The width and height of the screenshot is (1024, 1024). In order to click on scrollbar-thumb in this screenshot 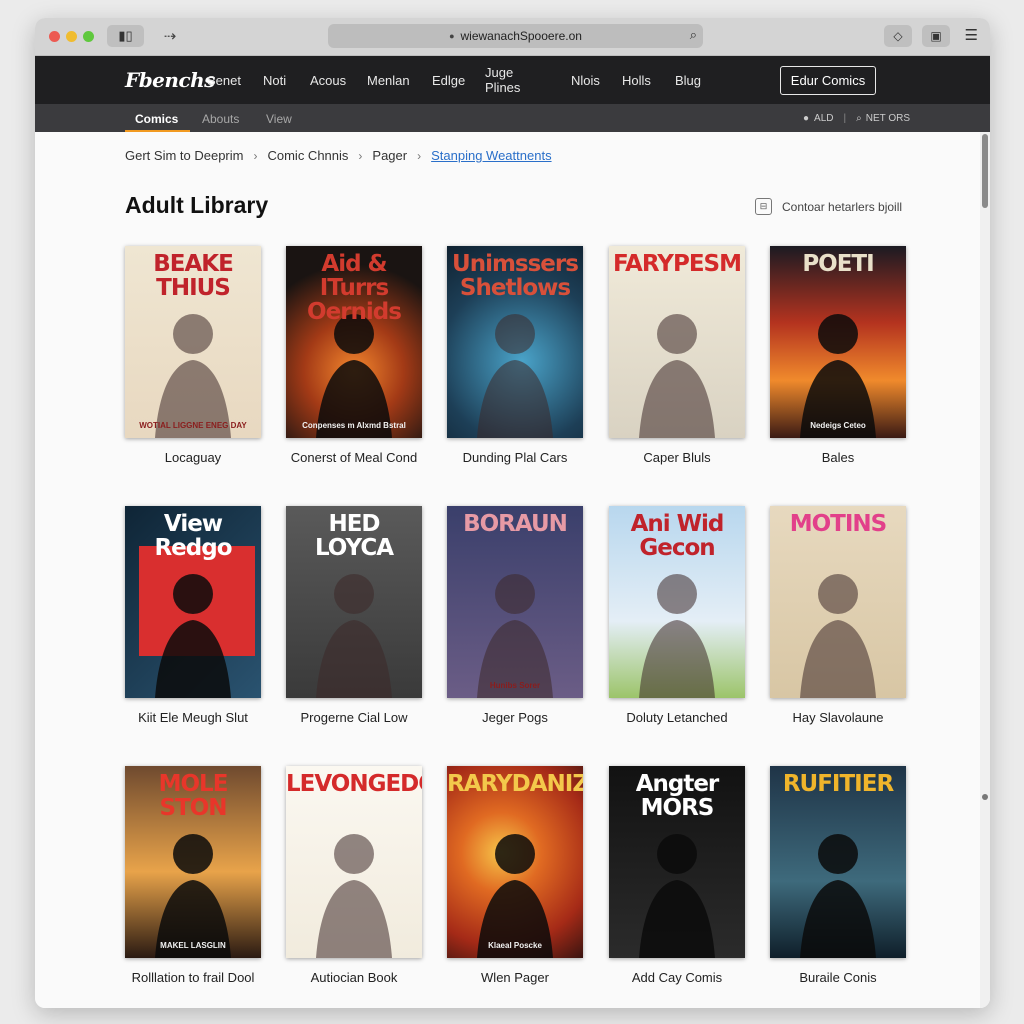, I will do `click(985, 171)`.